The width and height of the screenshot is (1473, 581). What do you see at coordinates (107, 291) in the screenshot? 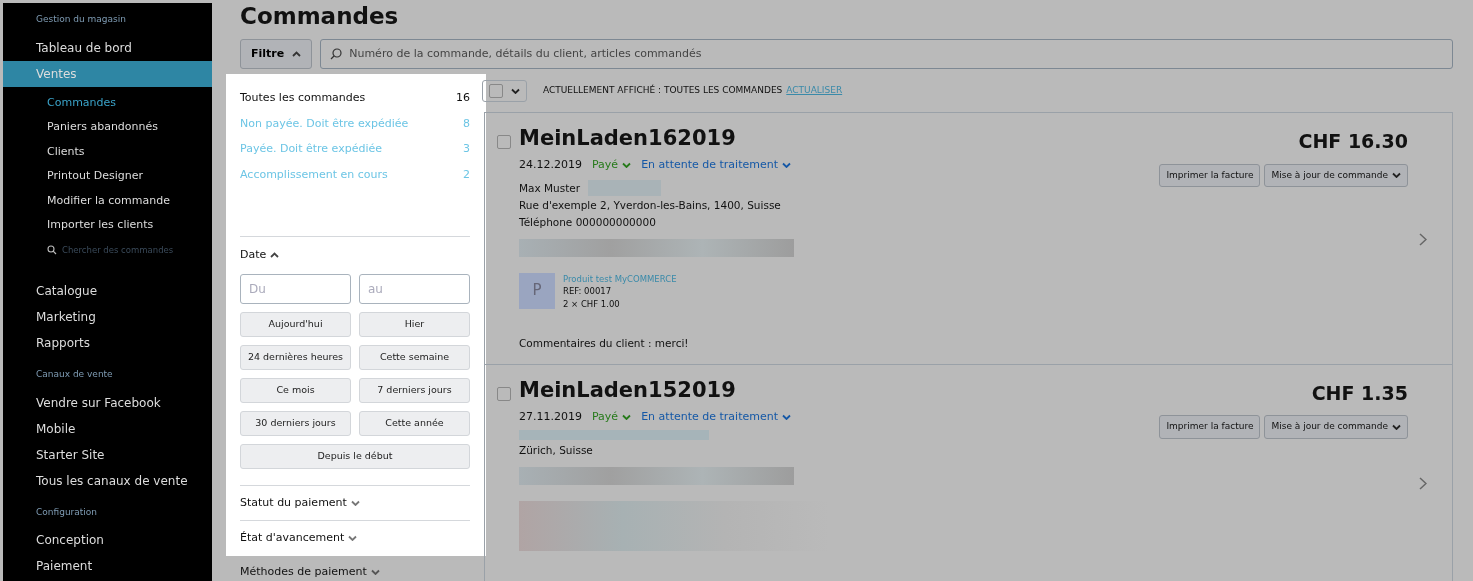
I see `sidebar-item: Catalogue` at bounding box center [107, 291].